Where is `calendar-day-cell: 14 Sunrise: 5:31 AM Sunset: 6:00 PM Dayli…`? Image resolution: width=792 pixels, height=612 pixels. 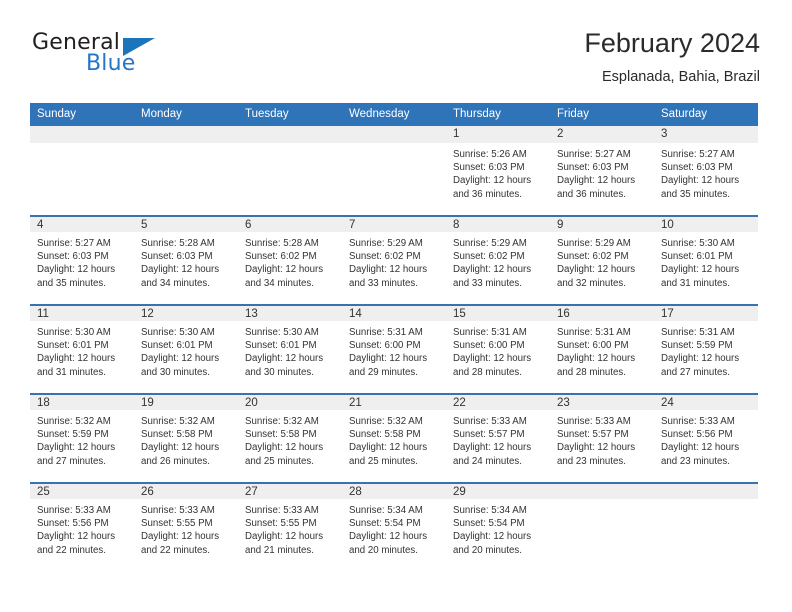 calendar-day-cell: 14 Sunrise: 5:31 AM Sunset: 6:00 PM Dayli… is located at coordinates (394, 348).